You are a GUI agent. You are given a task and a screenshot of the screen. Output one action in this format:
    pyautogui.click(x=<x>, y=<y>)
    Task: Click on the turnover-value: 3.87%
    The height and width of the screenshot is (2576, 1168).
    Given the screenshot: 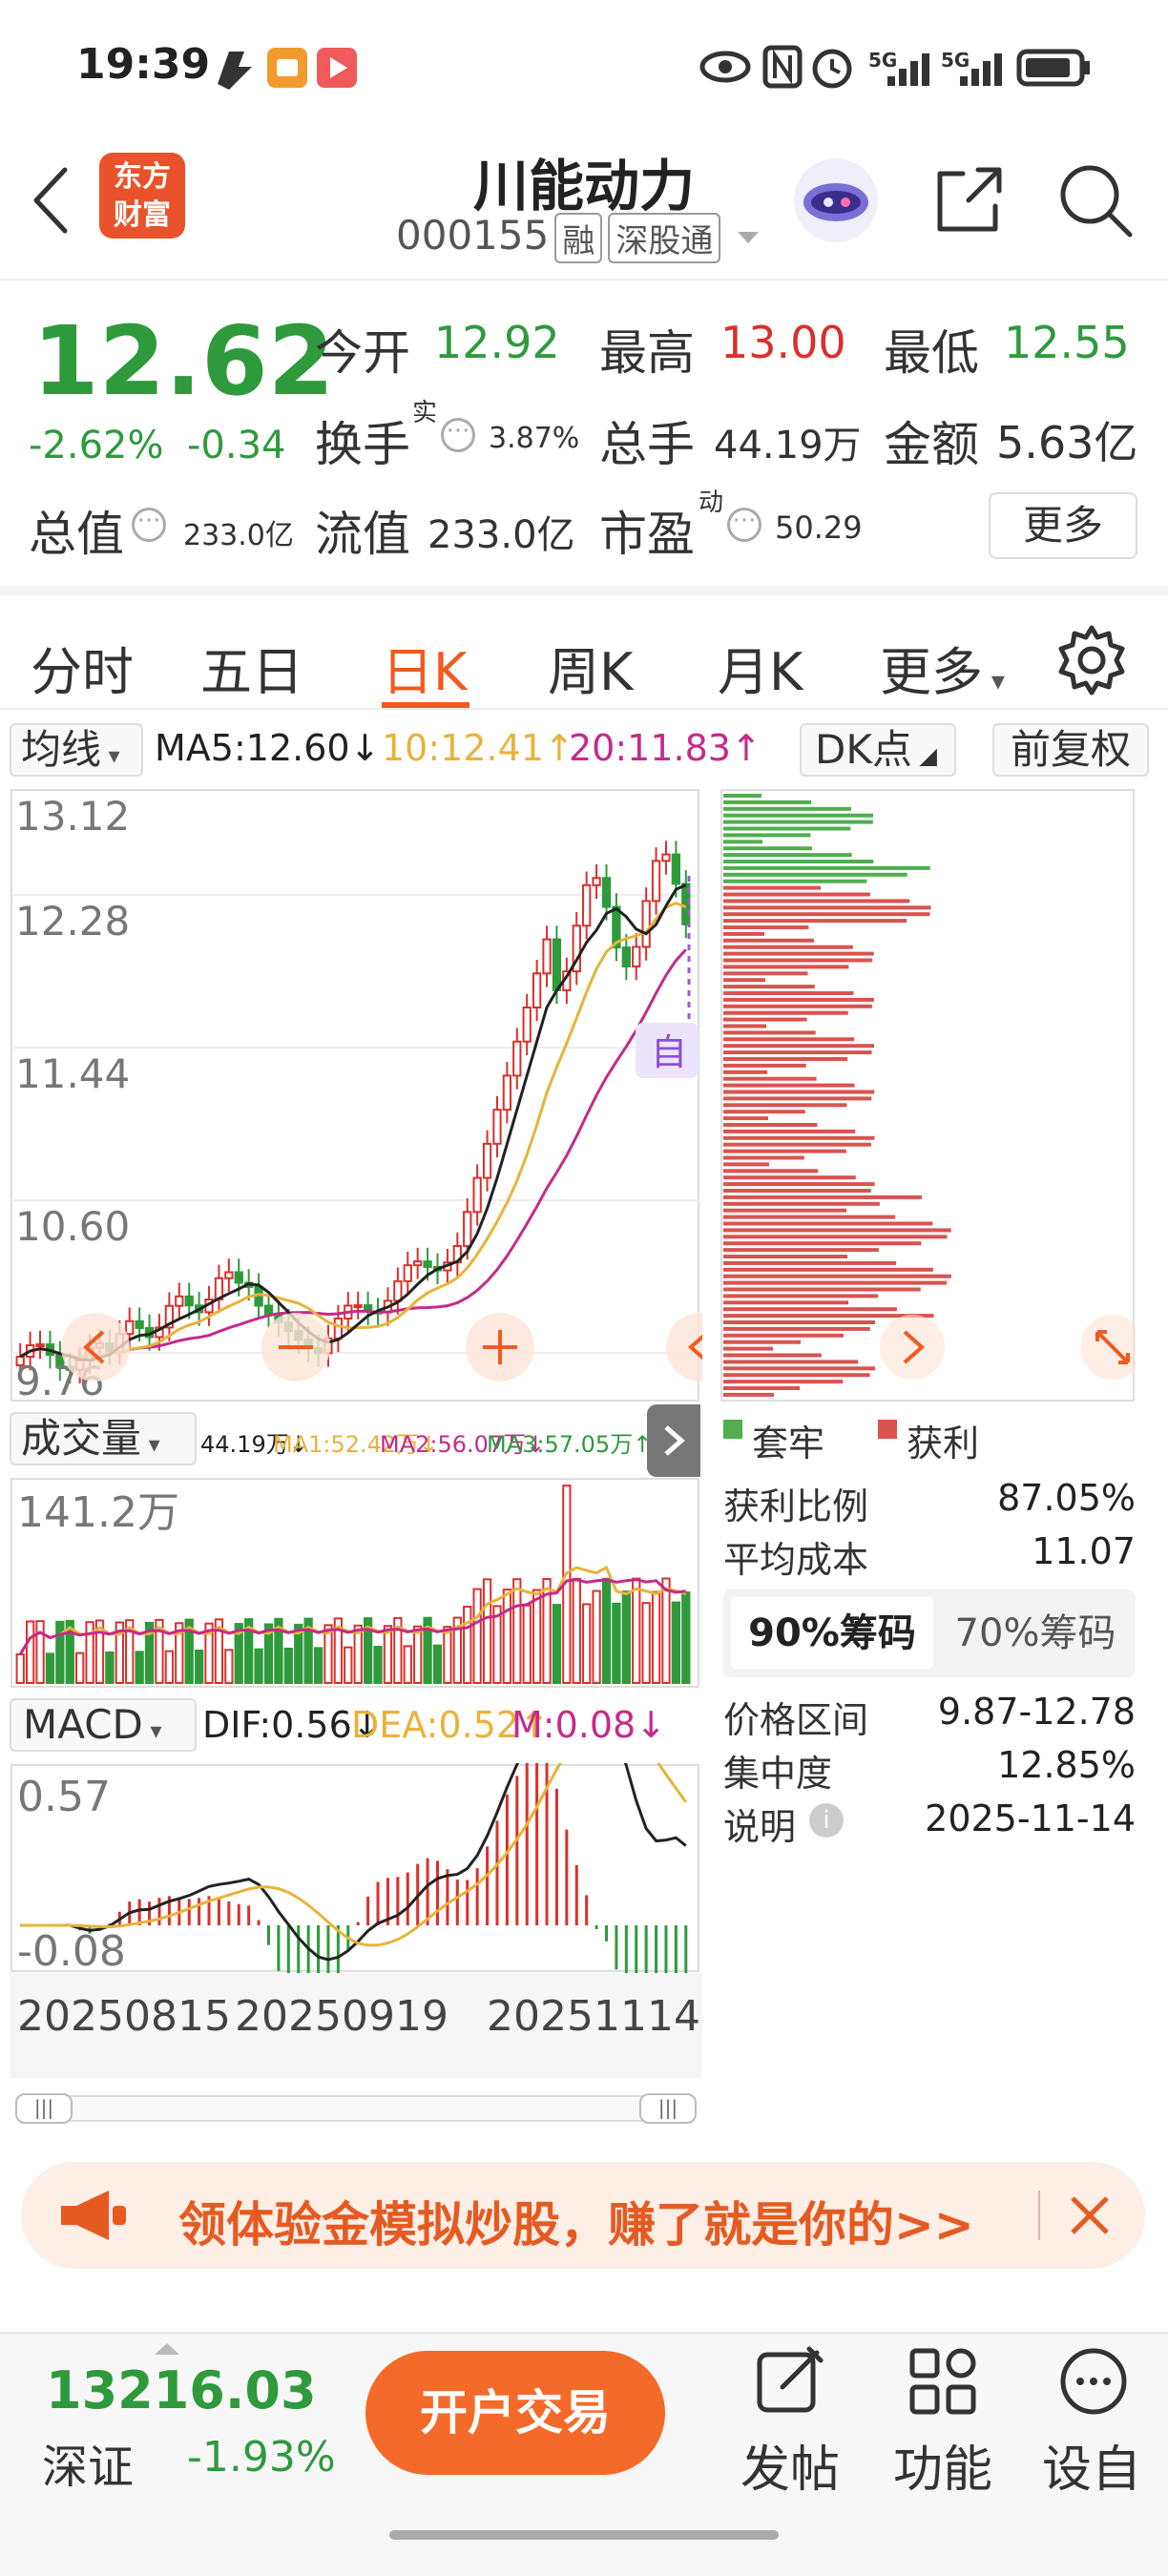 What is the action you would take?
    pyautogui.click(x=534, y=438)
    